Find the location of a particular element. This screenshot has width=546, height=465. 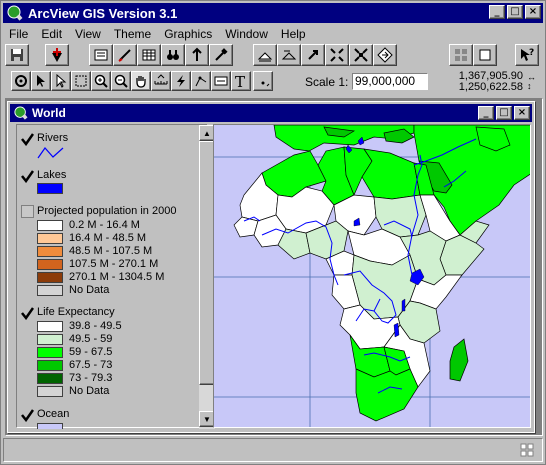

theme-life-expectancy-label: Life Expectancy is located at coordinates (76, 312).